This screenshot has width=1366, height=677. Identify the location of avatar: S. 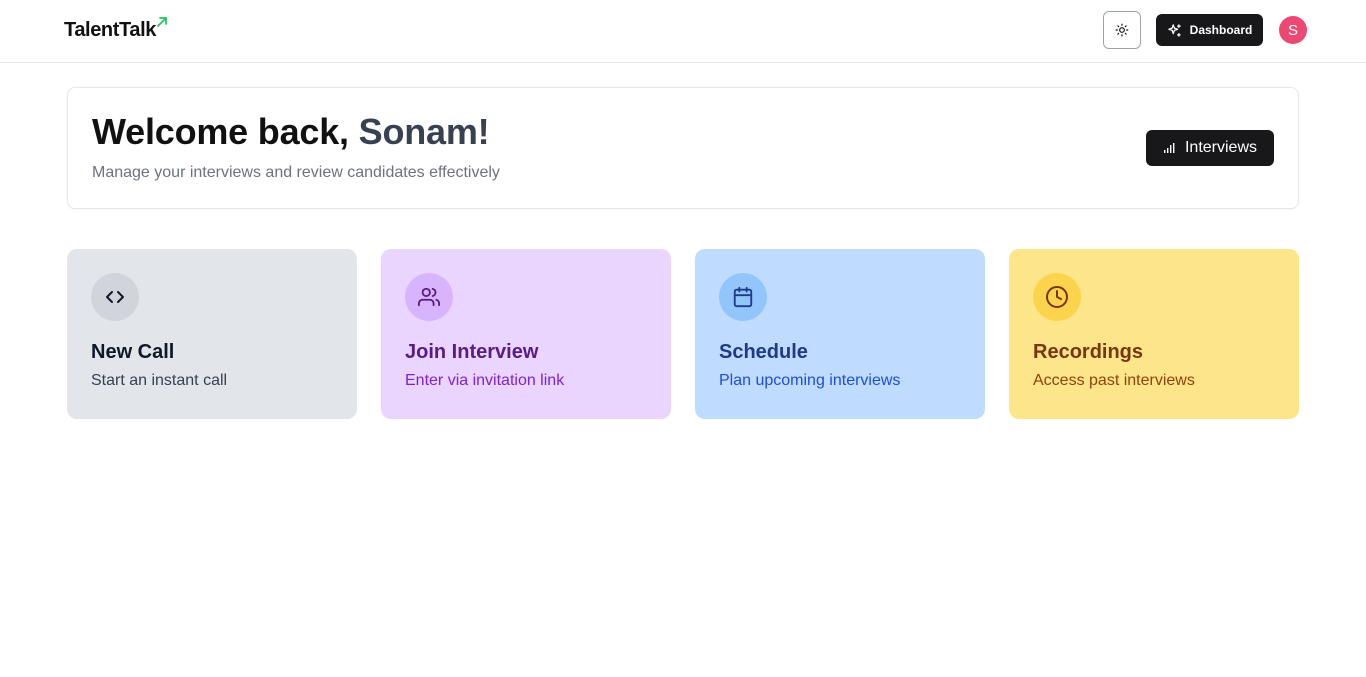
(1293, 30).